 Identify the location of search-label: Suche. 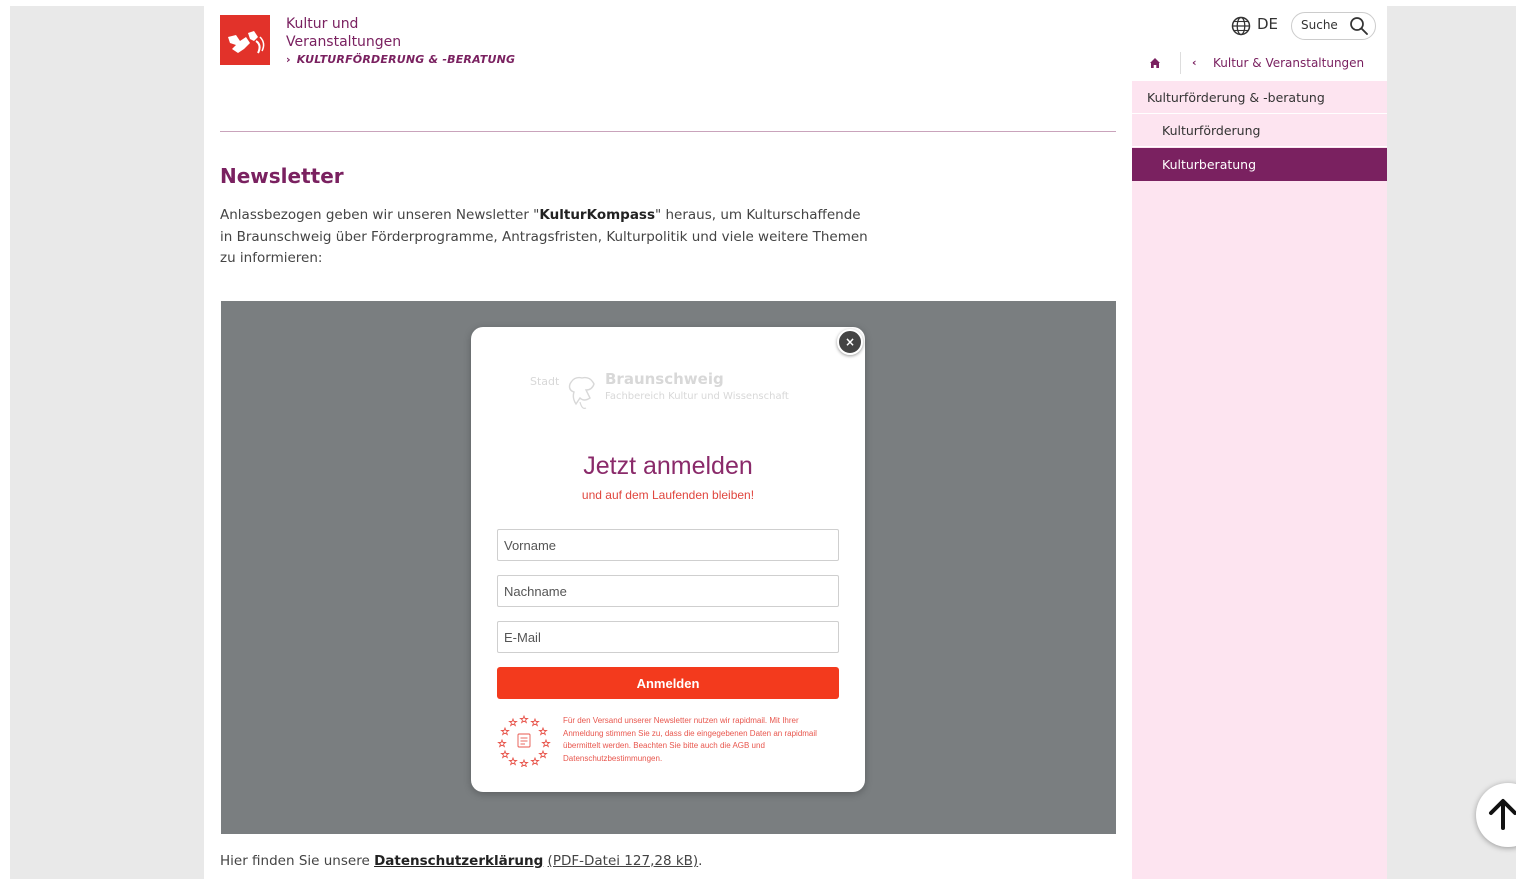
(1319, 25).